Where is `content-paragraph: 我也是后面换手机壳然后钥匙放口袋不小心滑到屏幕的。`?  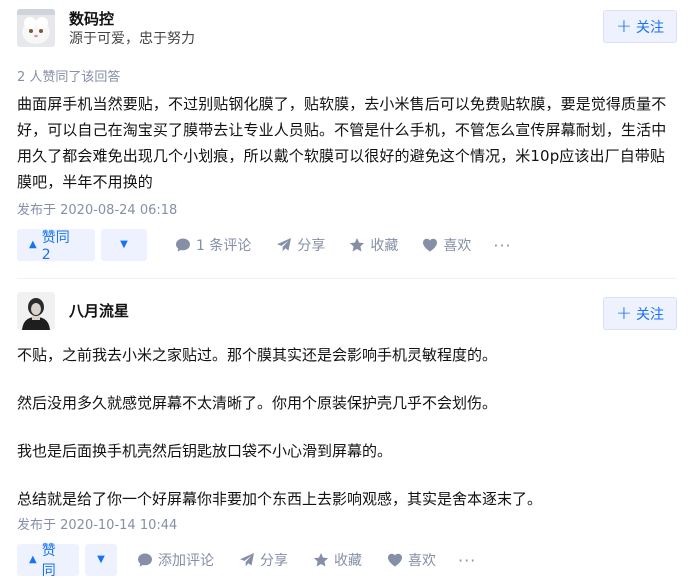 content-paragraph: 我也是后面换手机壳然后钥匙放口袋不小心滑到屏幕的。 is located at coordinates (205, 451).